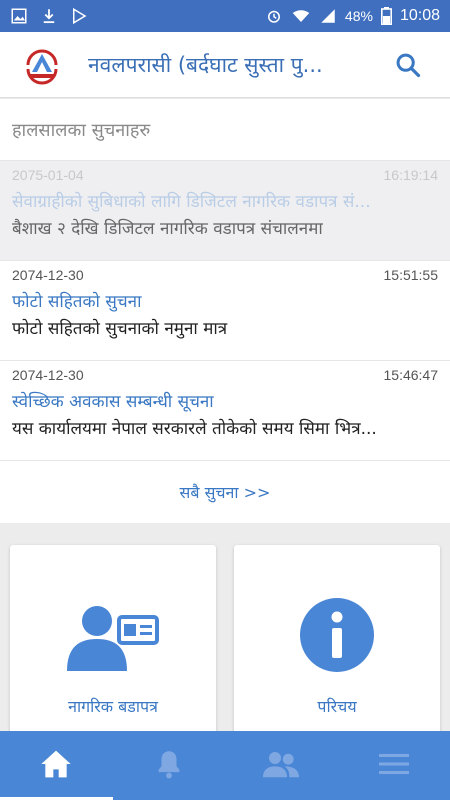 The height and width of the screenshot is (800, 450). I want to click on image-icon, so click(19, 16).